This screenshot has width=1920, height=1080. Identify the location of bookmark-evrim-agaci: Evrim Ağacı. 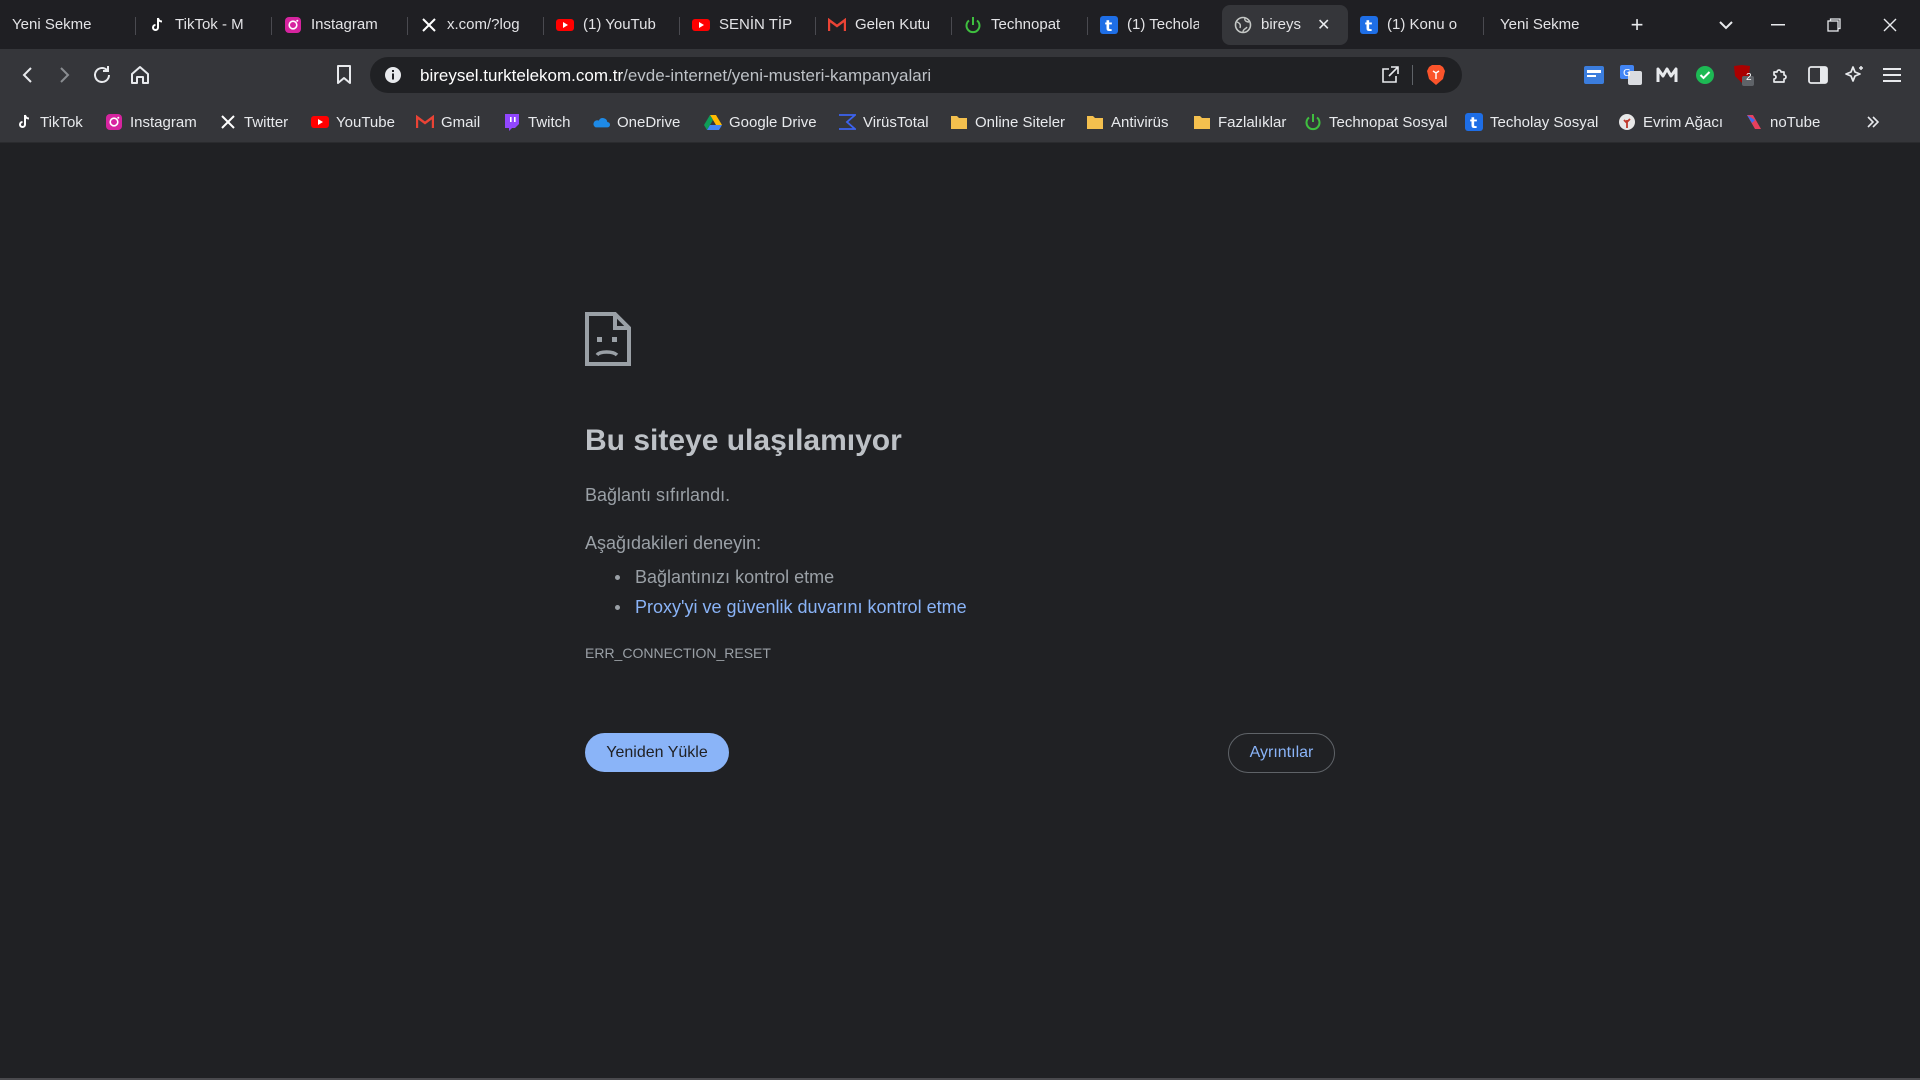
(1670, 122).